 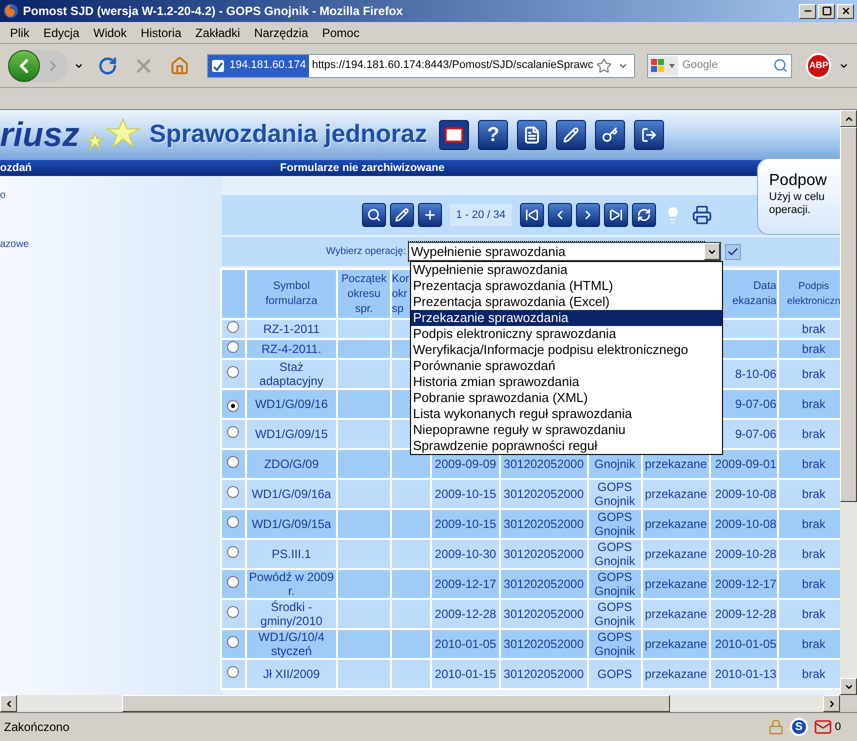 I want to click on table-cell: Staż adaptacyjny, so click(x=291, y=374).